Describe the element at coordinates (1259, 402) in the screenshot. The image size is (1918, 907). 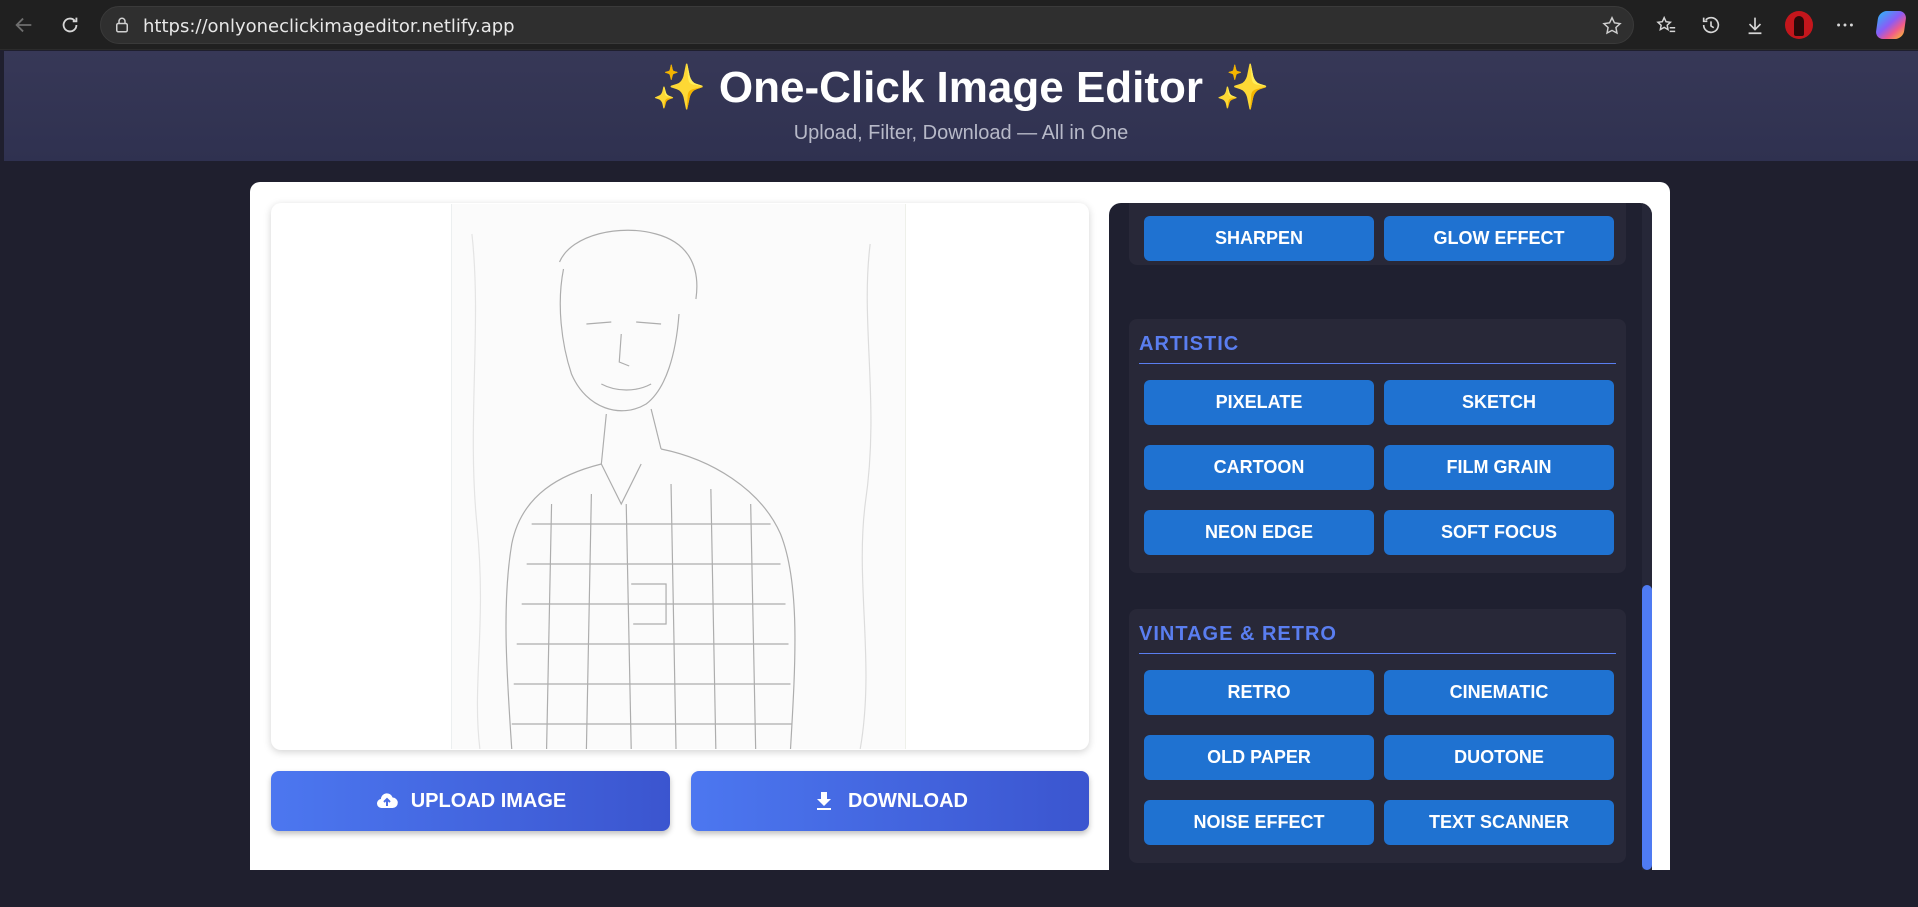
I see `filter-button-pixelate: PIXELATE` at that location.